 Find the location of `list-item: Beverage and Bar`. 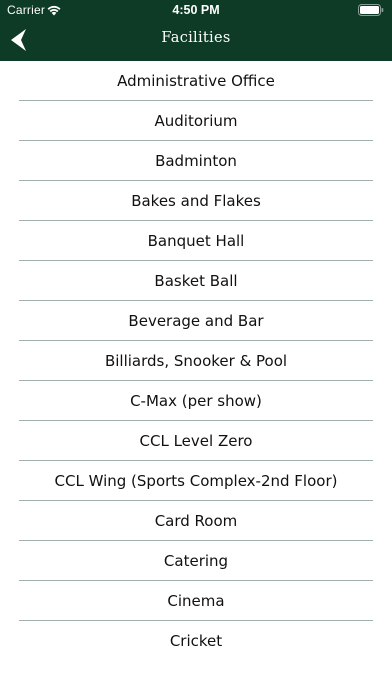

list-item: Beverage and Bar is located at coordinates (196, 321).